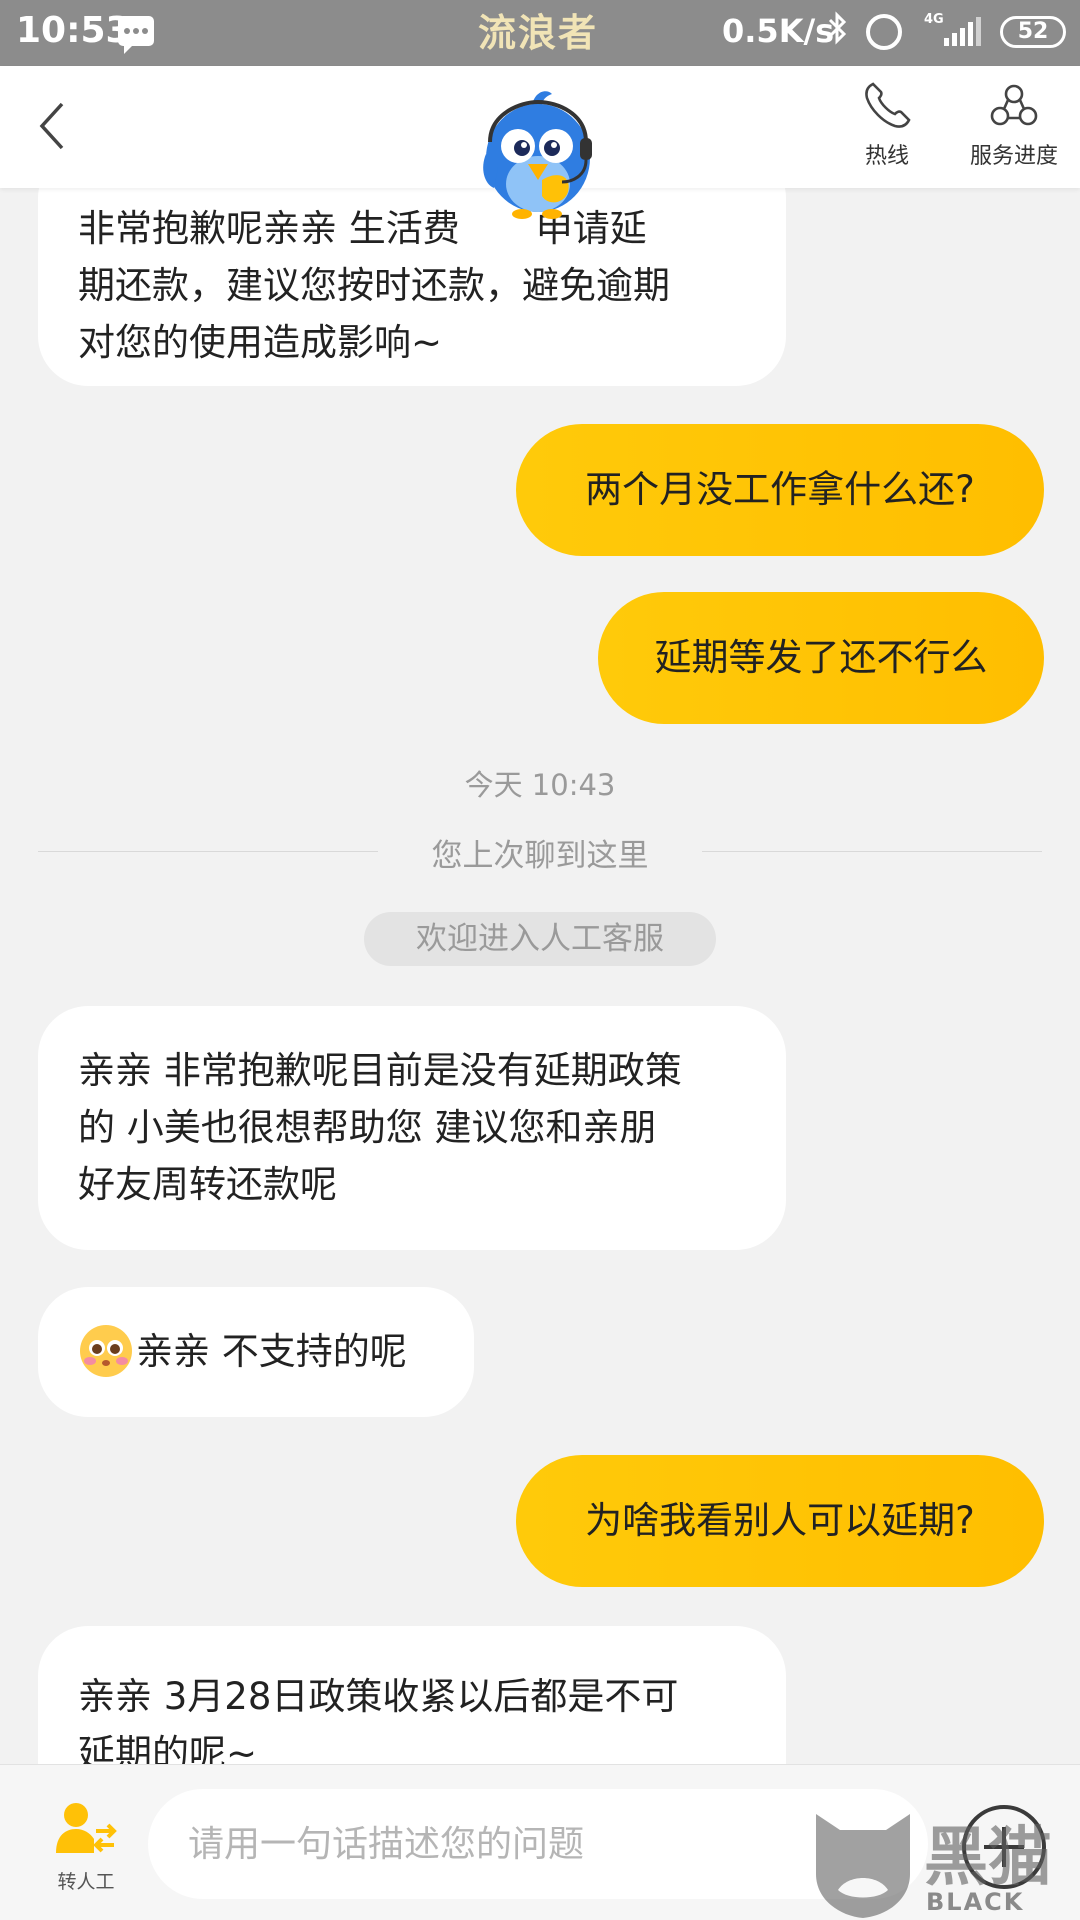  I want to click on message-line: 的 小美也很想帮助您 建议您和亲朋, so click(367, 1127).